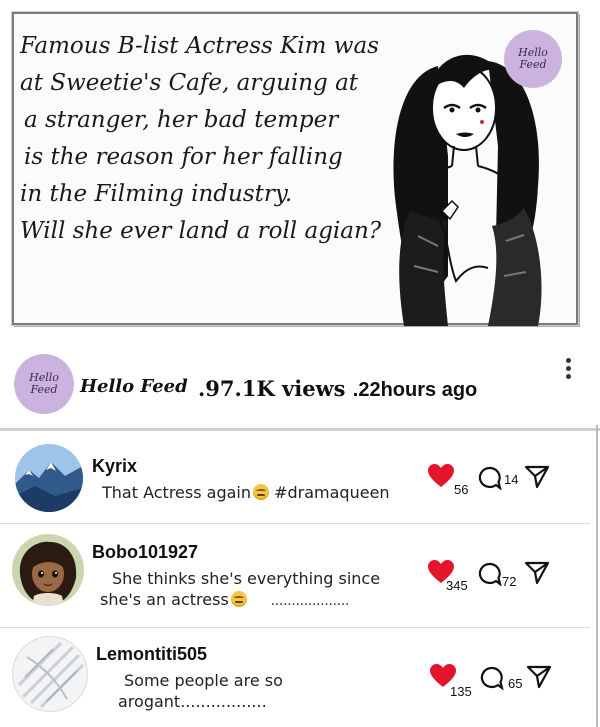 The height and width of the screenshot is (727, 600). What do you see at coordinates (457, 585) in the screenshot?
I see `like-count: 345` at bounding box center [457, 585].